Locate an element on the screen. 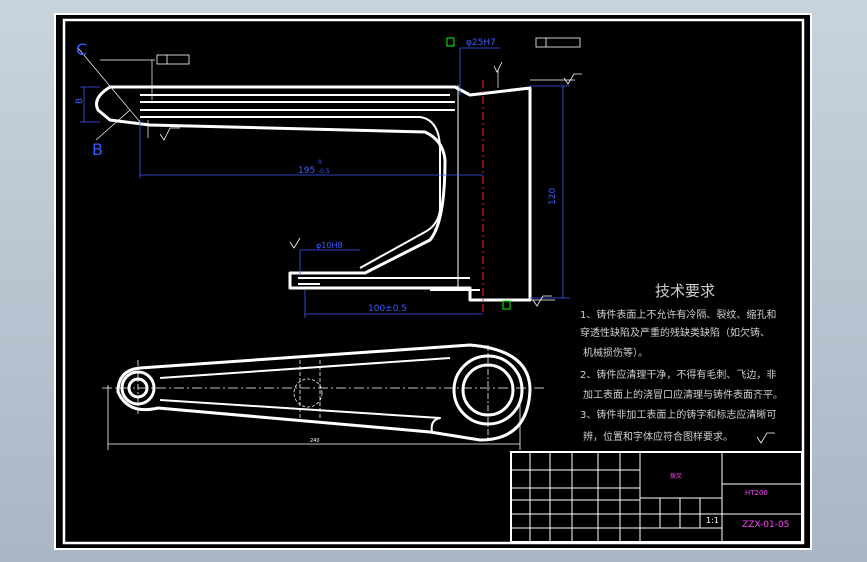 The image size is (867, 562). dim-length-top-tol: -0.5 is located at coordinates (324, 171).